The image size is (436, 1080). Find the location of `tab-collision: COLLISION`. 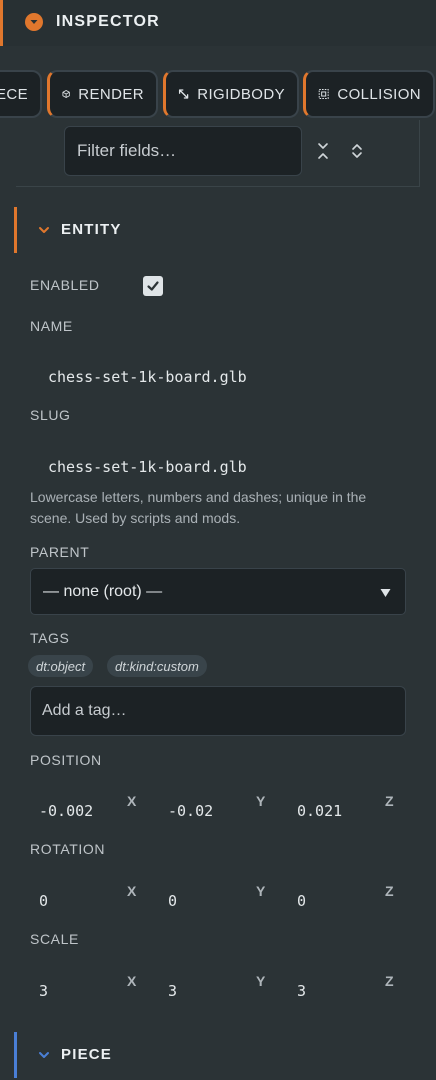

tab-collision: COLLISION is located at coordinates (369, 94).